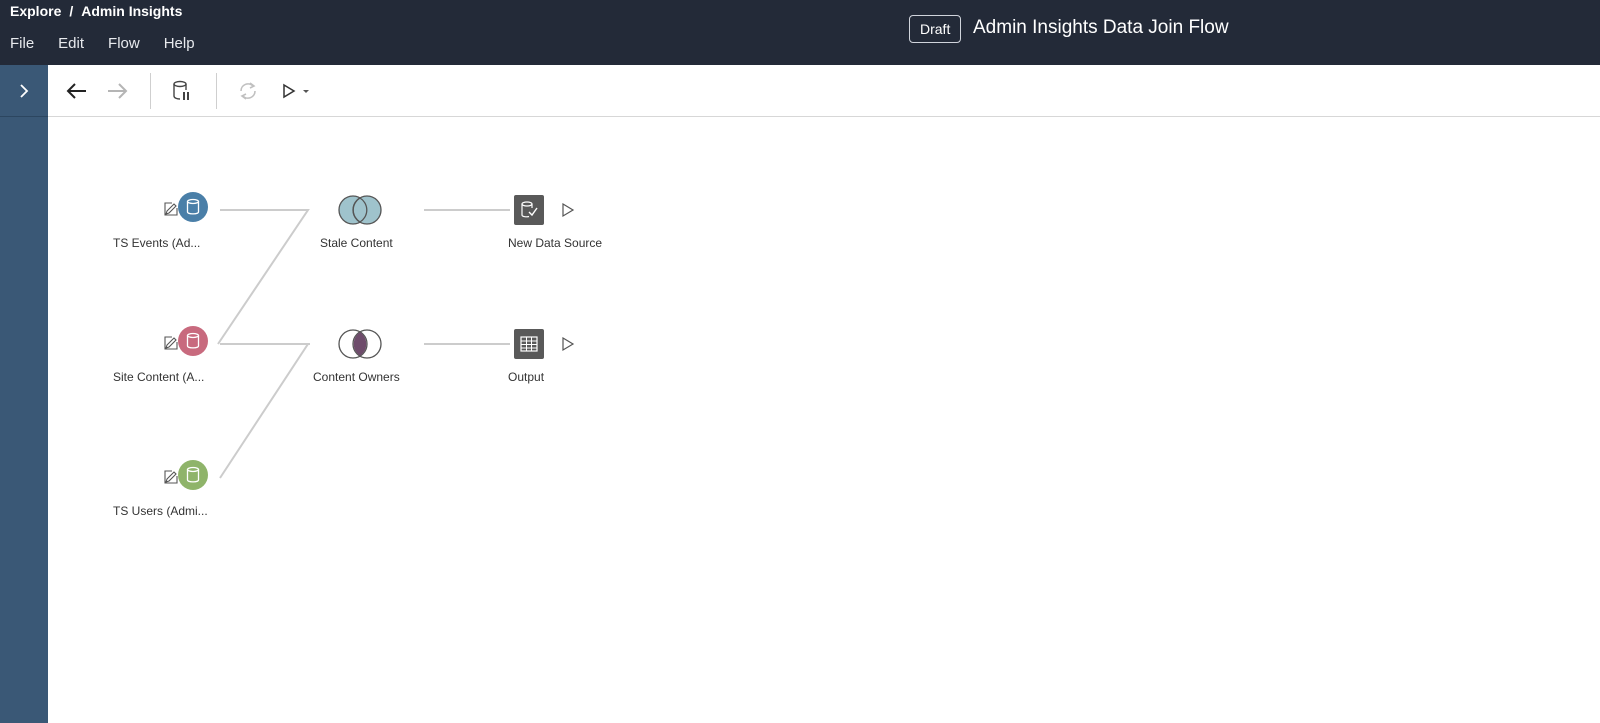 The height and width of the screenshot is (723, 1600). I want to click on back-arrow-icon, so click(76, 91).